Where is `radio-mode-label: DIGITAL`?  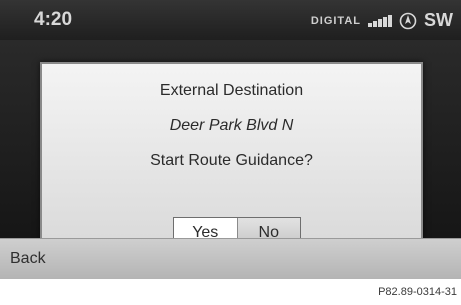
radio-mode-label: DIGITAL is located at coordinates (335, 20).